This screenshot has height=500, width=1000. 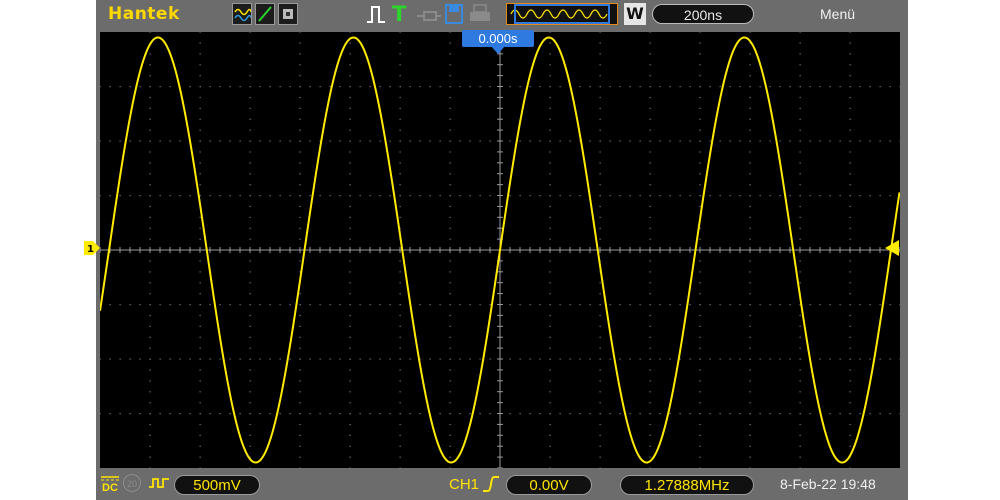 I want to click on top-status-bar, so click(x=502, y=15).